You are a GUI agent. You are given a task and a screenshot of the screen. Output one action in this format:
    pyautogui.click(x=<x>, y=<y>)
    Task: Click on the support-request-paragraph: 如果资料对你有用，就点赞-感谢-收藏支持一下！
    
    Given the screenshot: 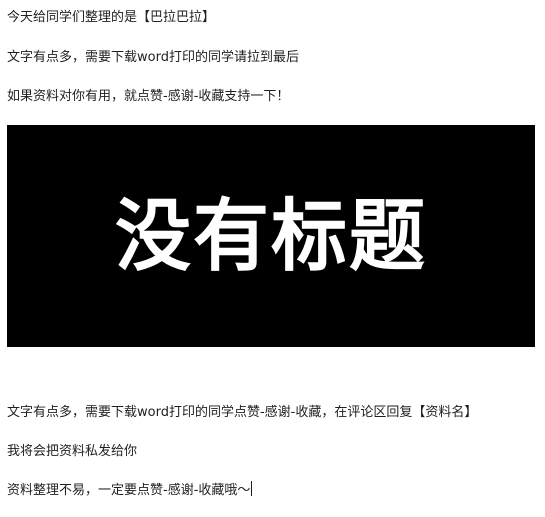 What is the action you would take?
    pyautogui.click(x=148, y=96)
    